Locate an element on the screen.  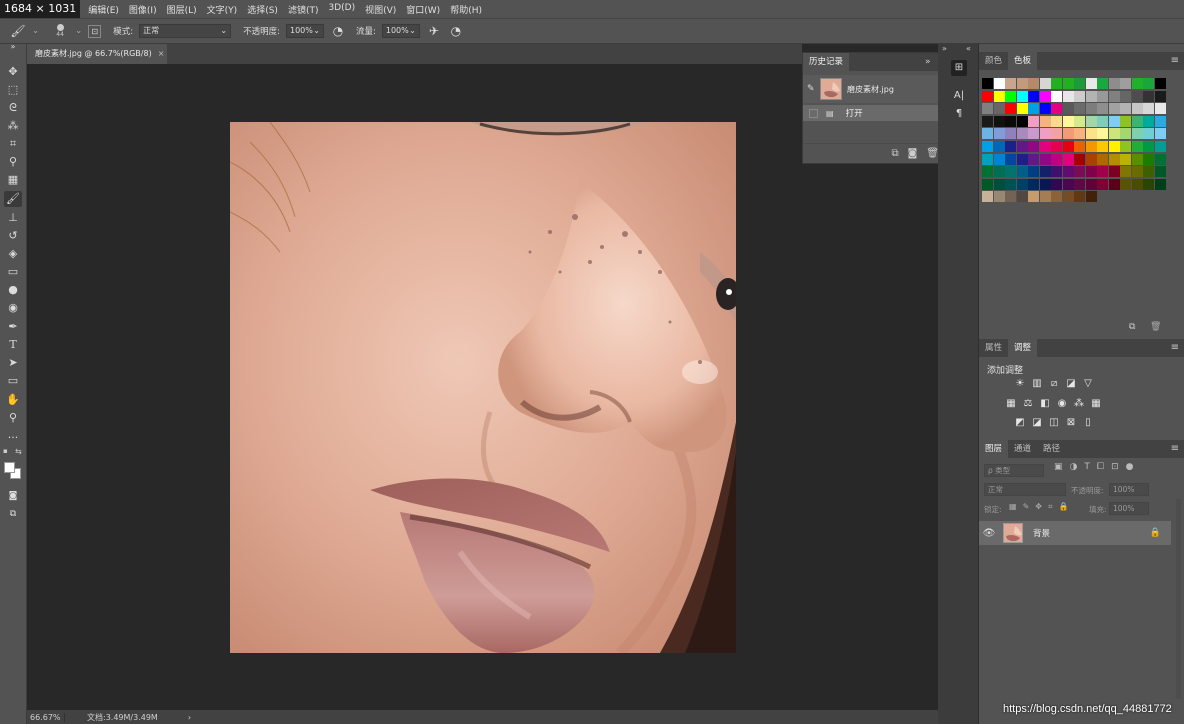
menu-item: 帮助(H) is located at coordinates (466, 9).